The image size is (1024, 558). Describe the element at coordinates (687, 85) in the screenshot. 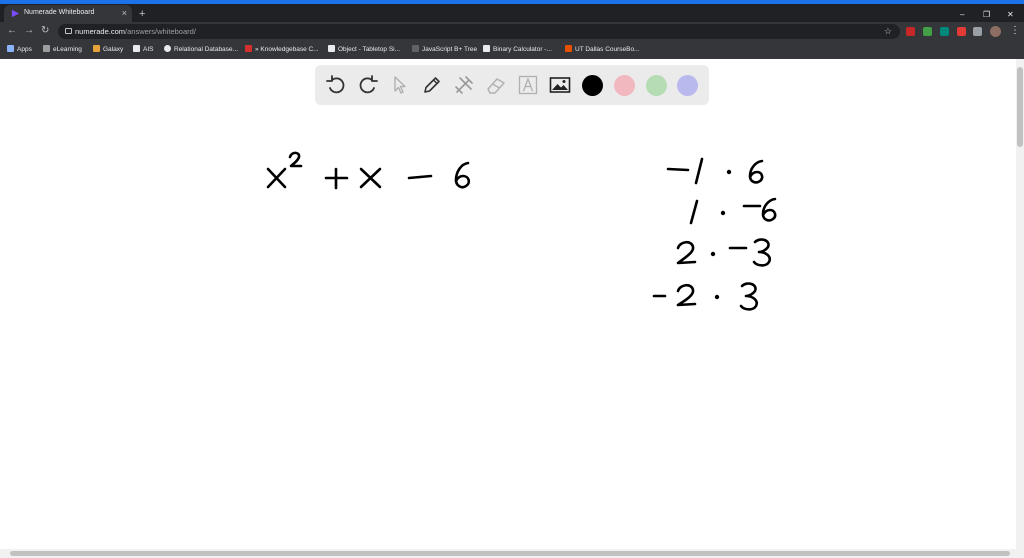

I see `color-swatch-purple` at that location.